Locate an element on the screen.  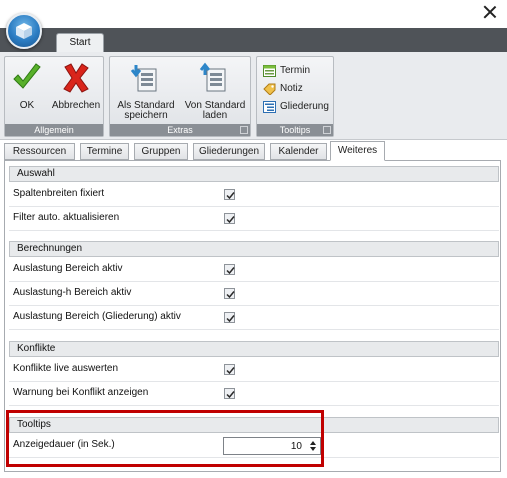
group-caption-extras: Extras is located at coordinates (180, 130).